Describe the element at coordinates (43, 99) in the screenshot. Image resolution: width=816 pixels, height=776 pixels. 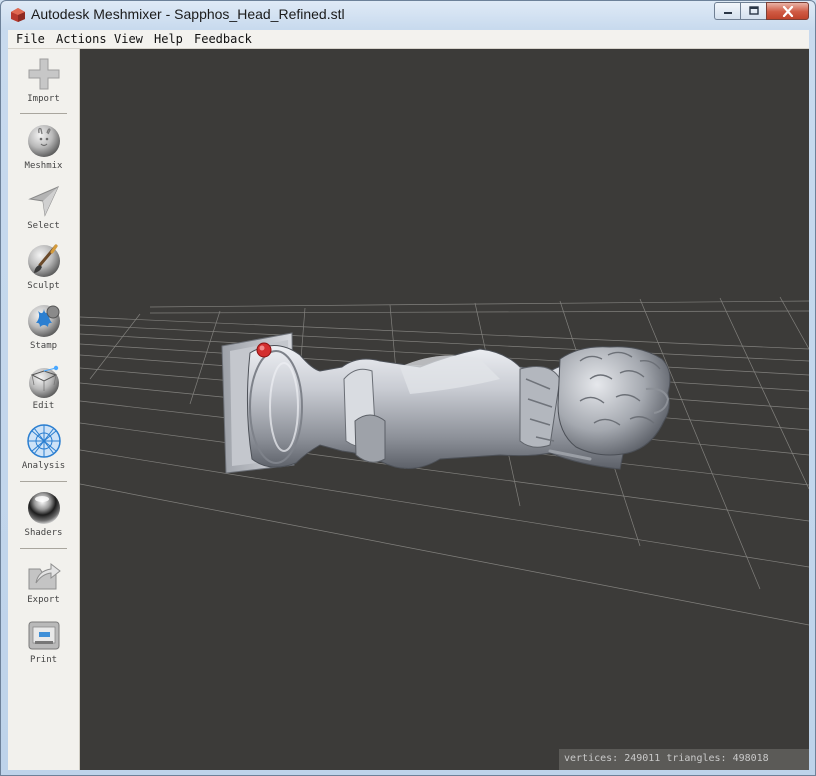
I see `tool-label: Import` at that location.